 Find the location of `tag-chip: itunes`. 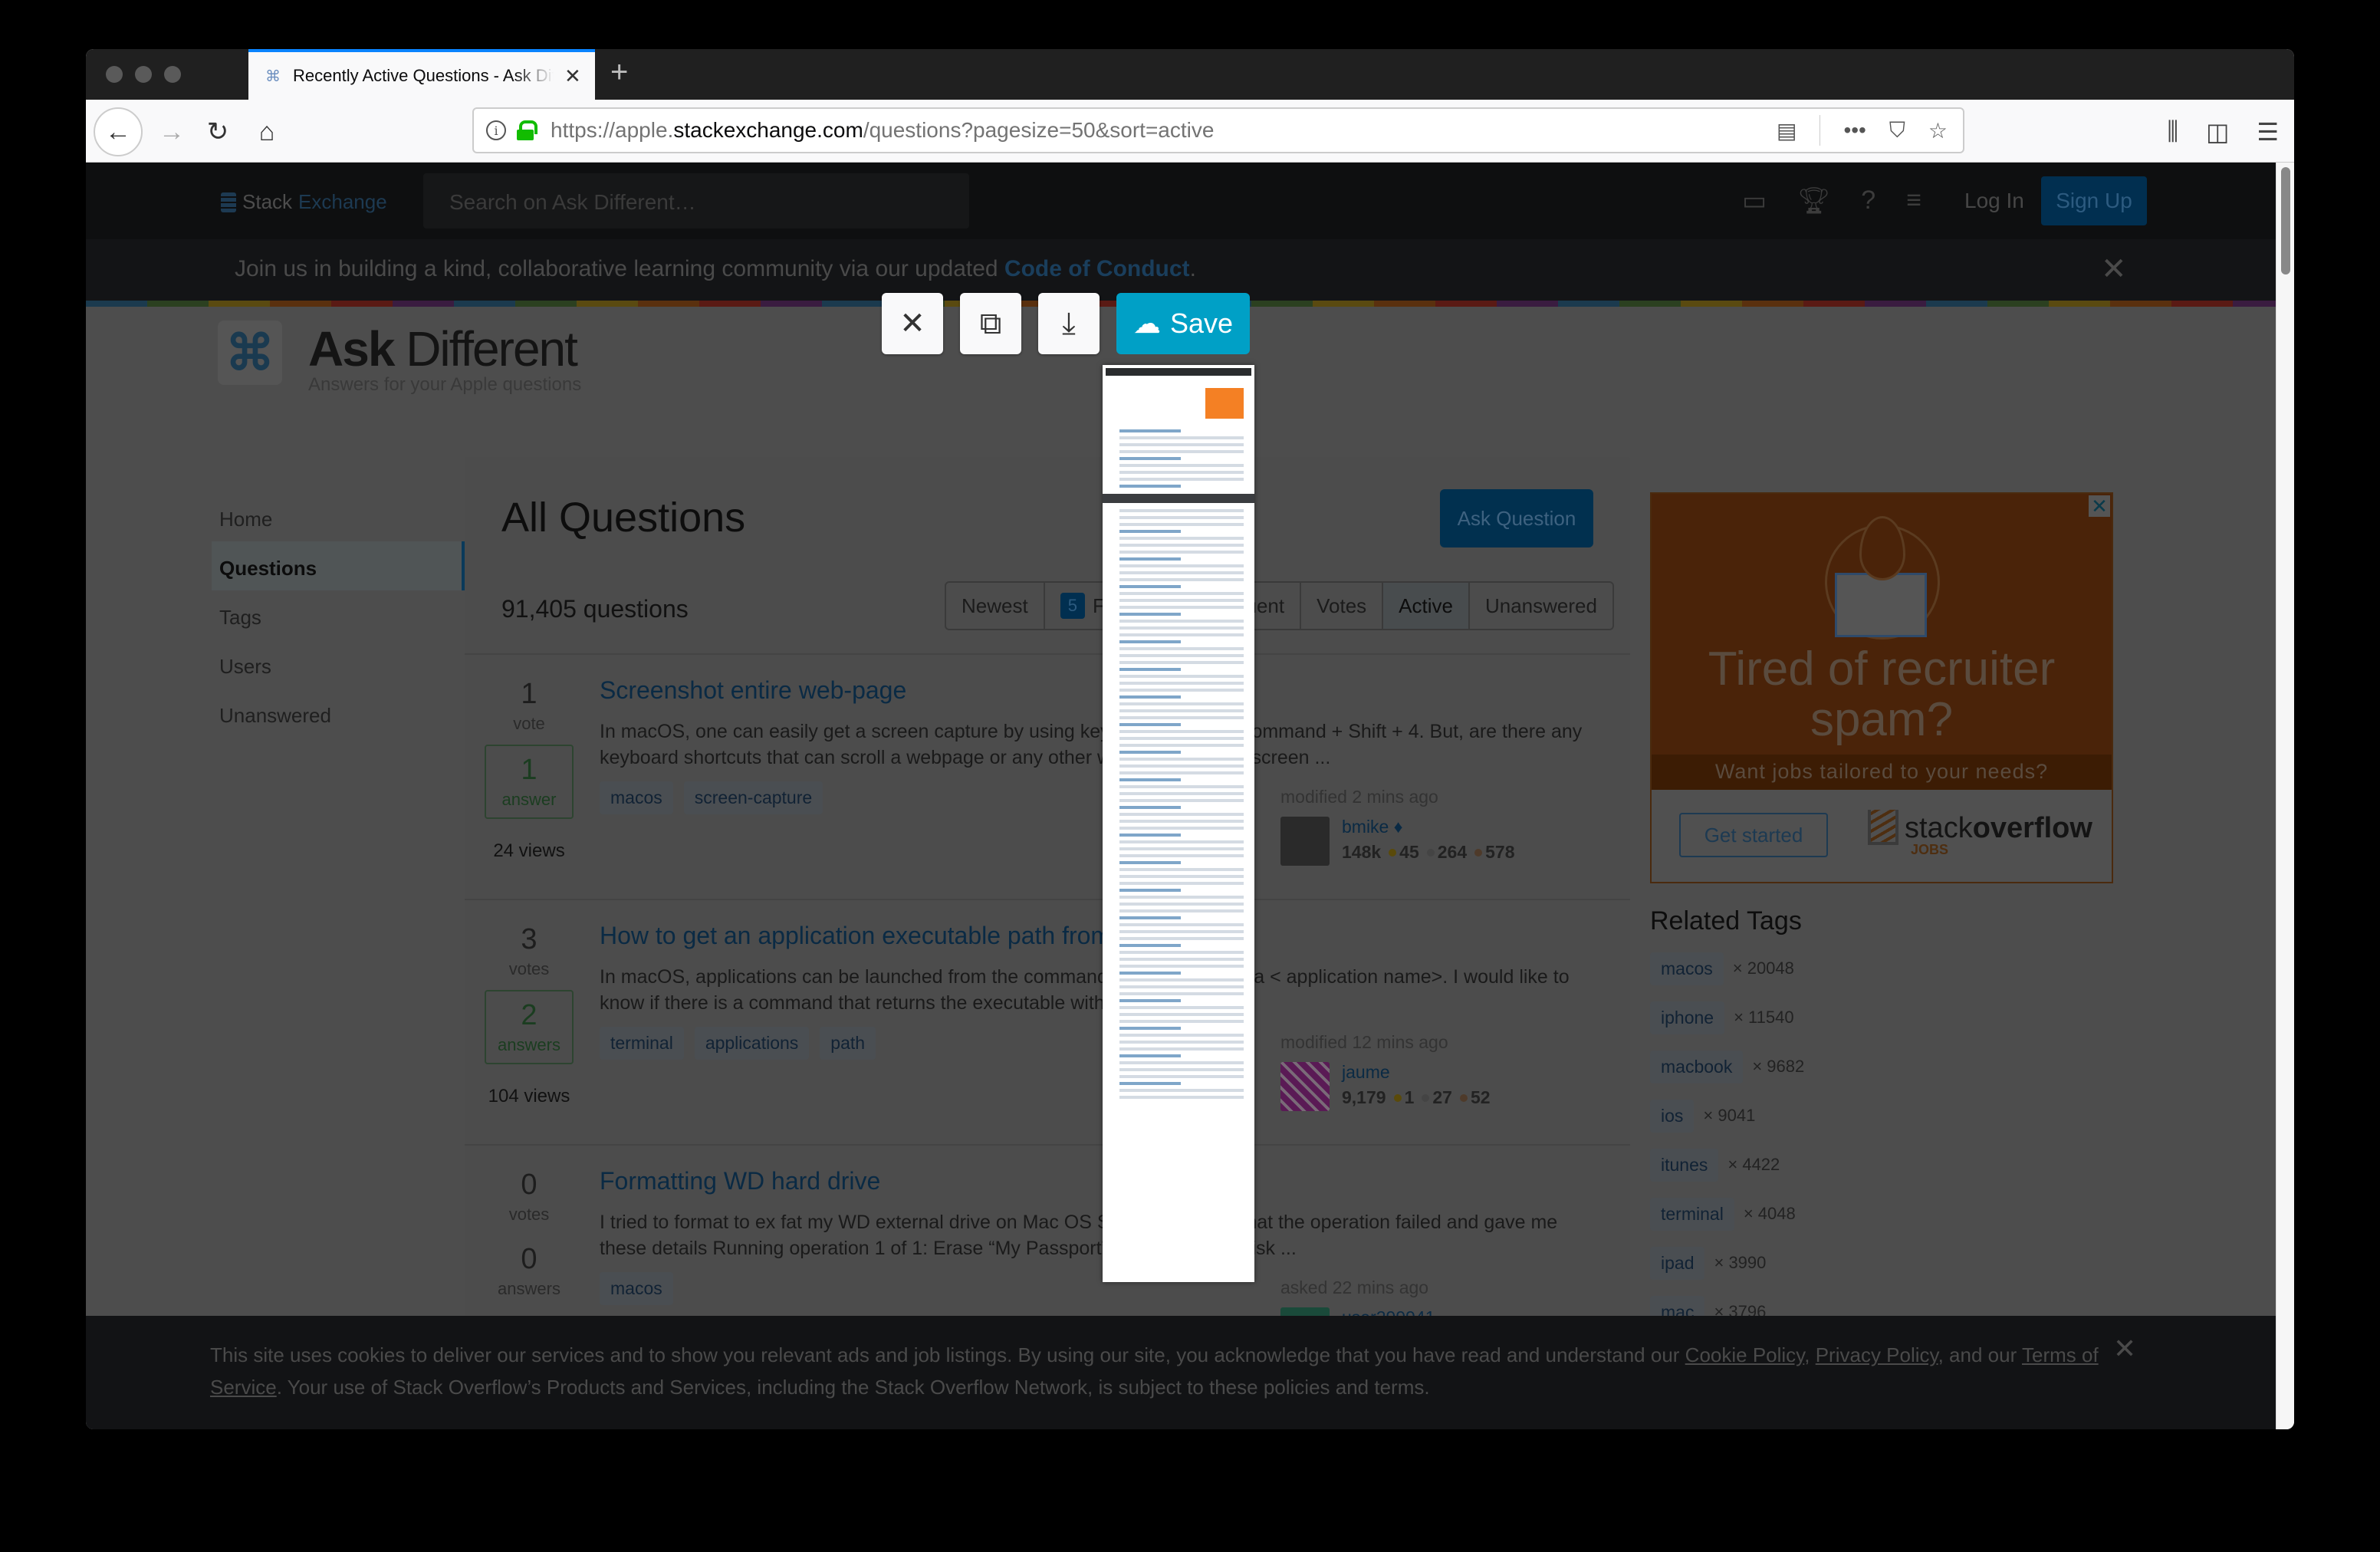

tag-chip: itunes is located at coordinates (1685, 1165).